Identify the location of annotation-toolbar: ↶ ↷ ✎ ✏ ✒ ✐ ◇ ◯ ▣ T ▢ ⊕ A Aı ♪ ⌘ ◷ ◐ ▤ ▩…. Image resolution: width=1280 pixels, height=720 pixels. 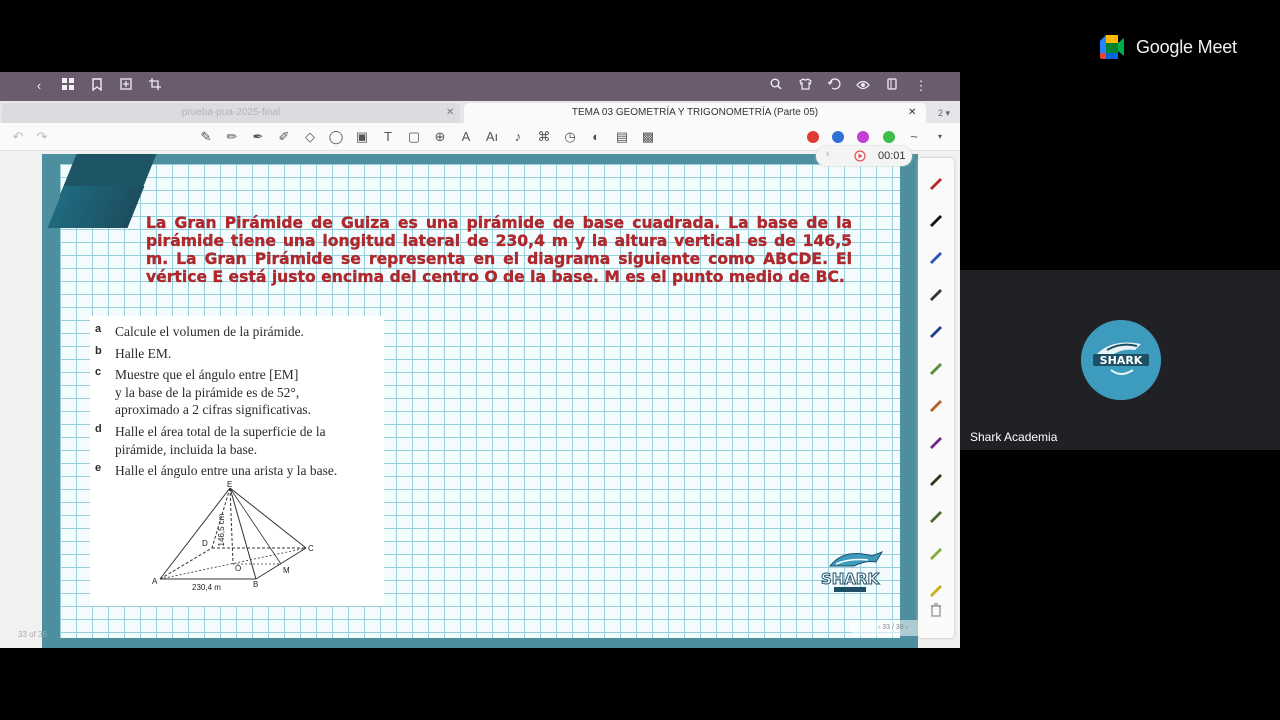
(480, 137).